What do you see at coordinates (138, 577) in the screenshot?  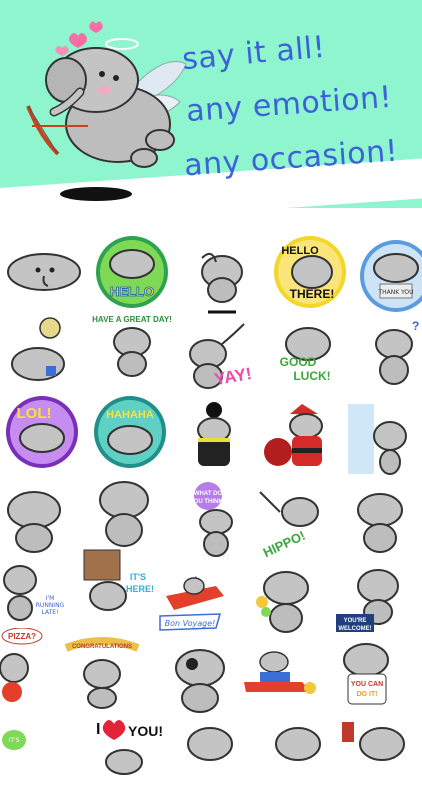 I see `sticker-its-here-text-1: IT'S` at bounding box center [138, 577].